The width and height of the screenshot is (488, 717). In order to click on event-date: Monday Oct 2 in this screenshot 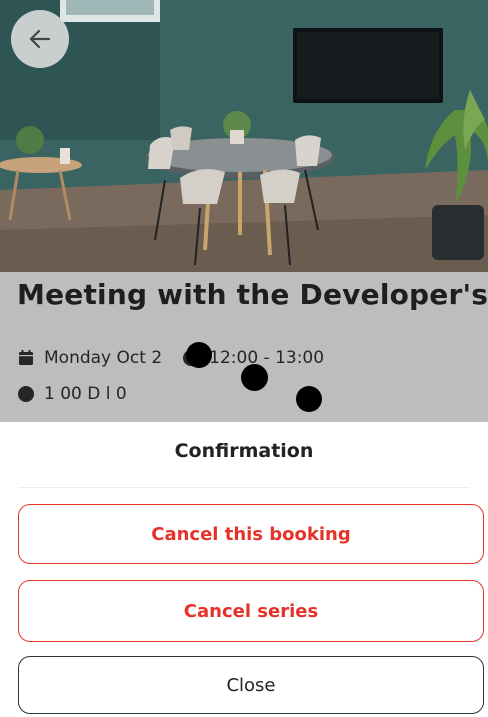, I will do `click(103, 358)`.